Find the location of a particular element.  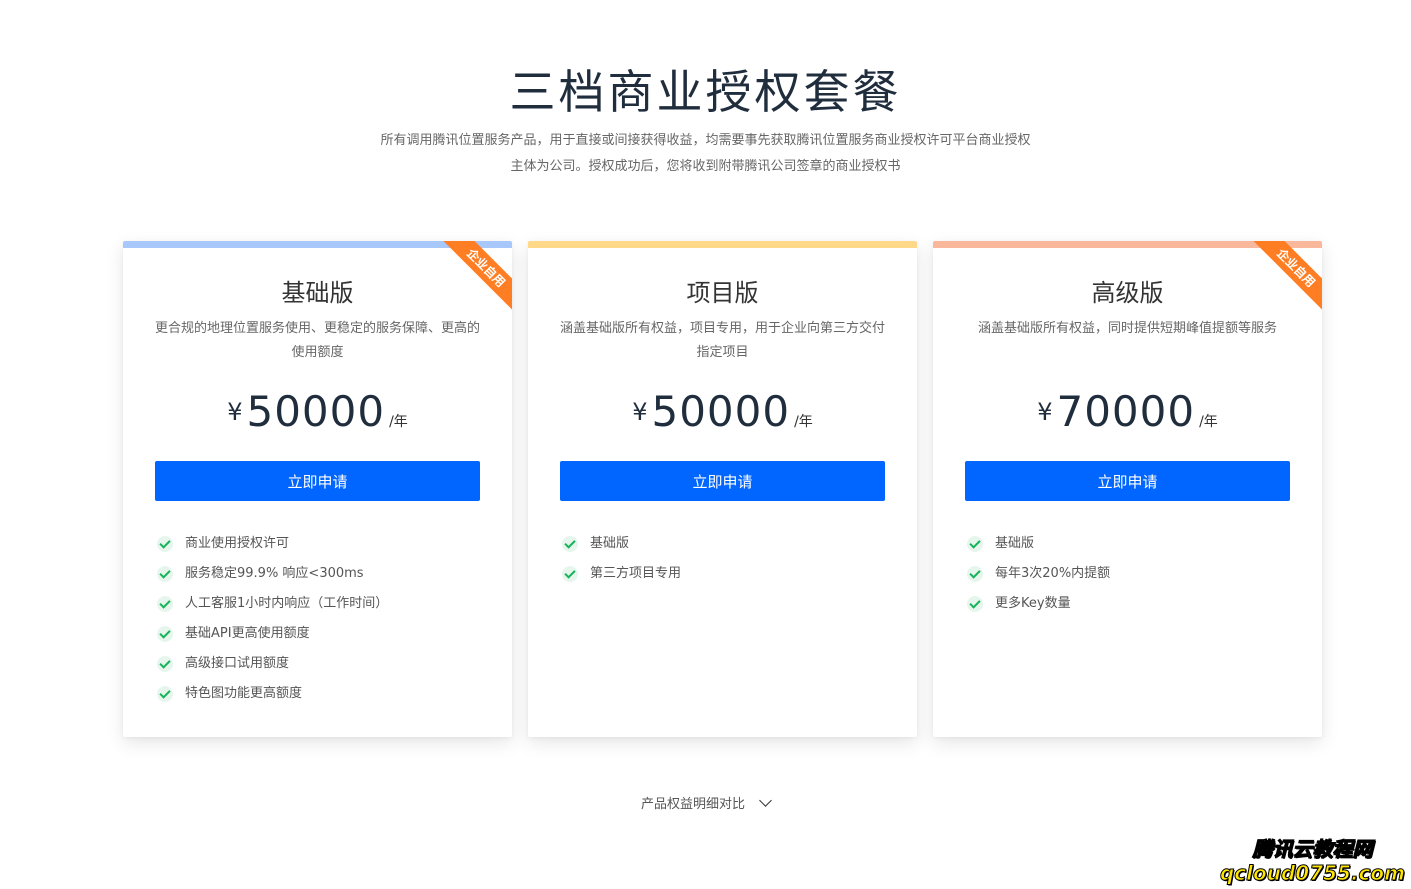

plan-description: 涵盖基础版所有权益，项目专用，用于企业向第三方交付指定项目 is located at coordinates (722, 340).